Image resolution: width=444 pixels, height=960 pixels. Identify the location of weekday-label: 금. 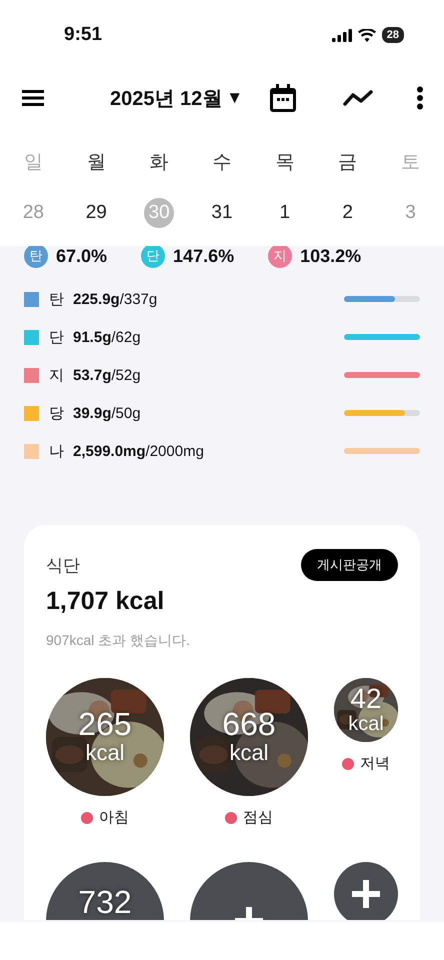
(348, 163).